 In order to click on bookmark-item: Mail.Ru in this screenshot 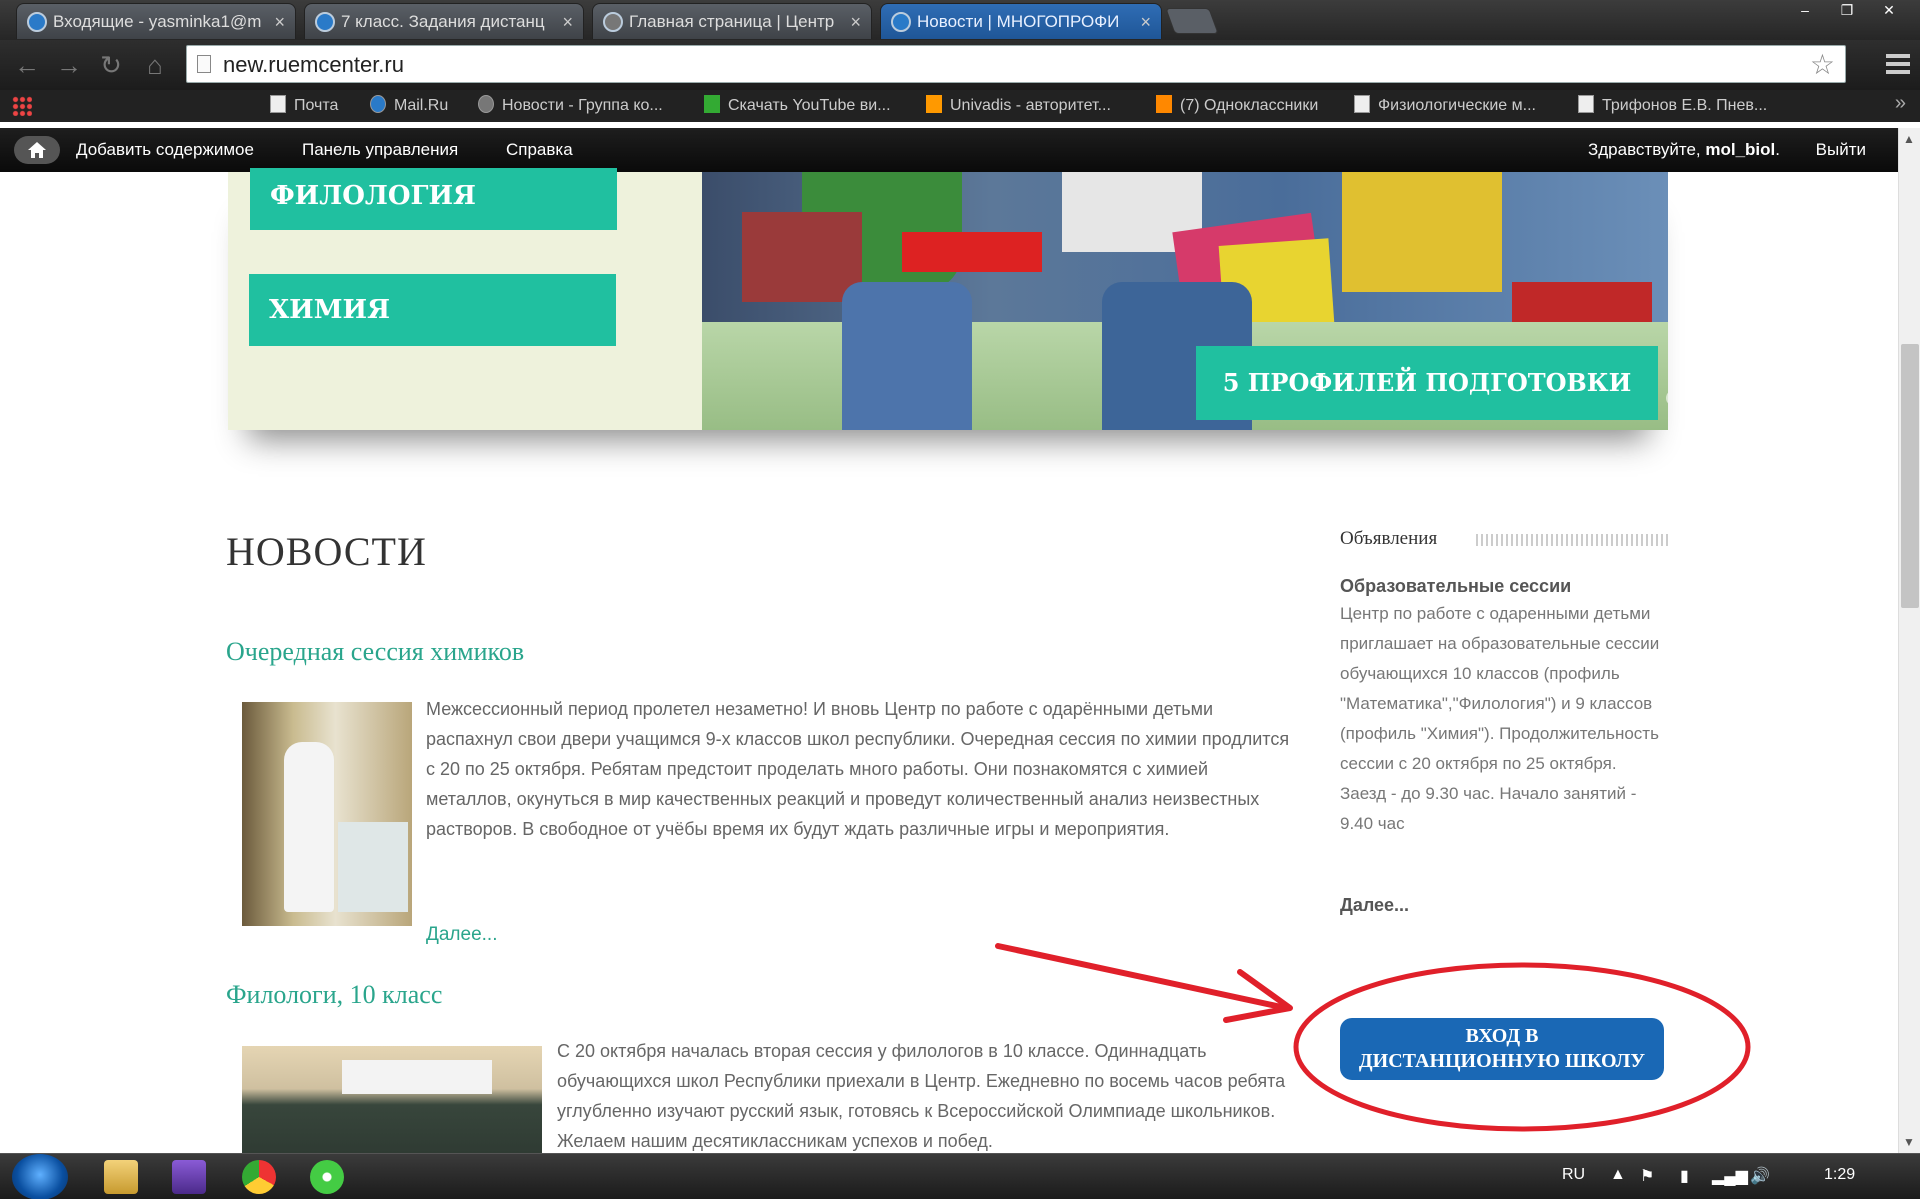, I will do `click(409, 106)`.